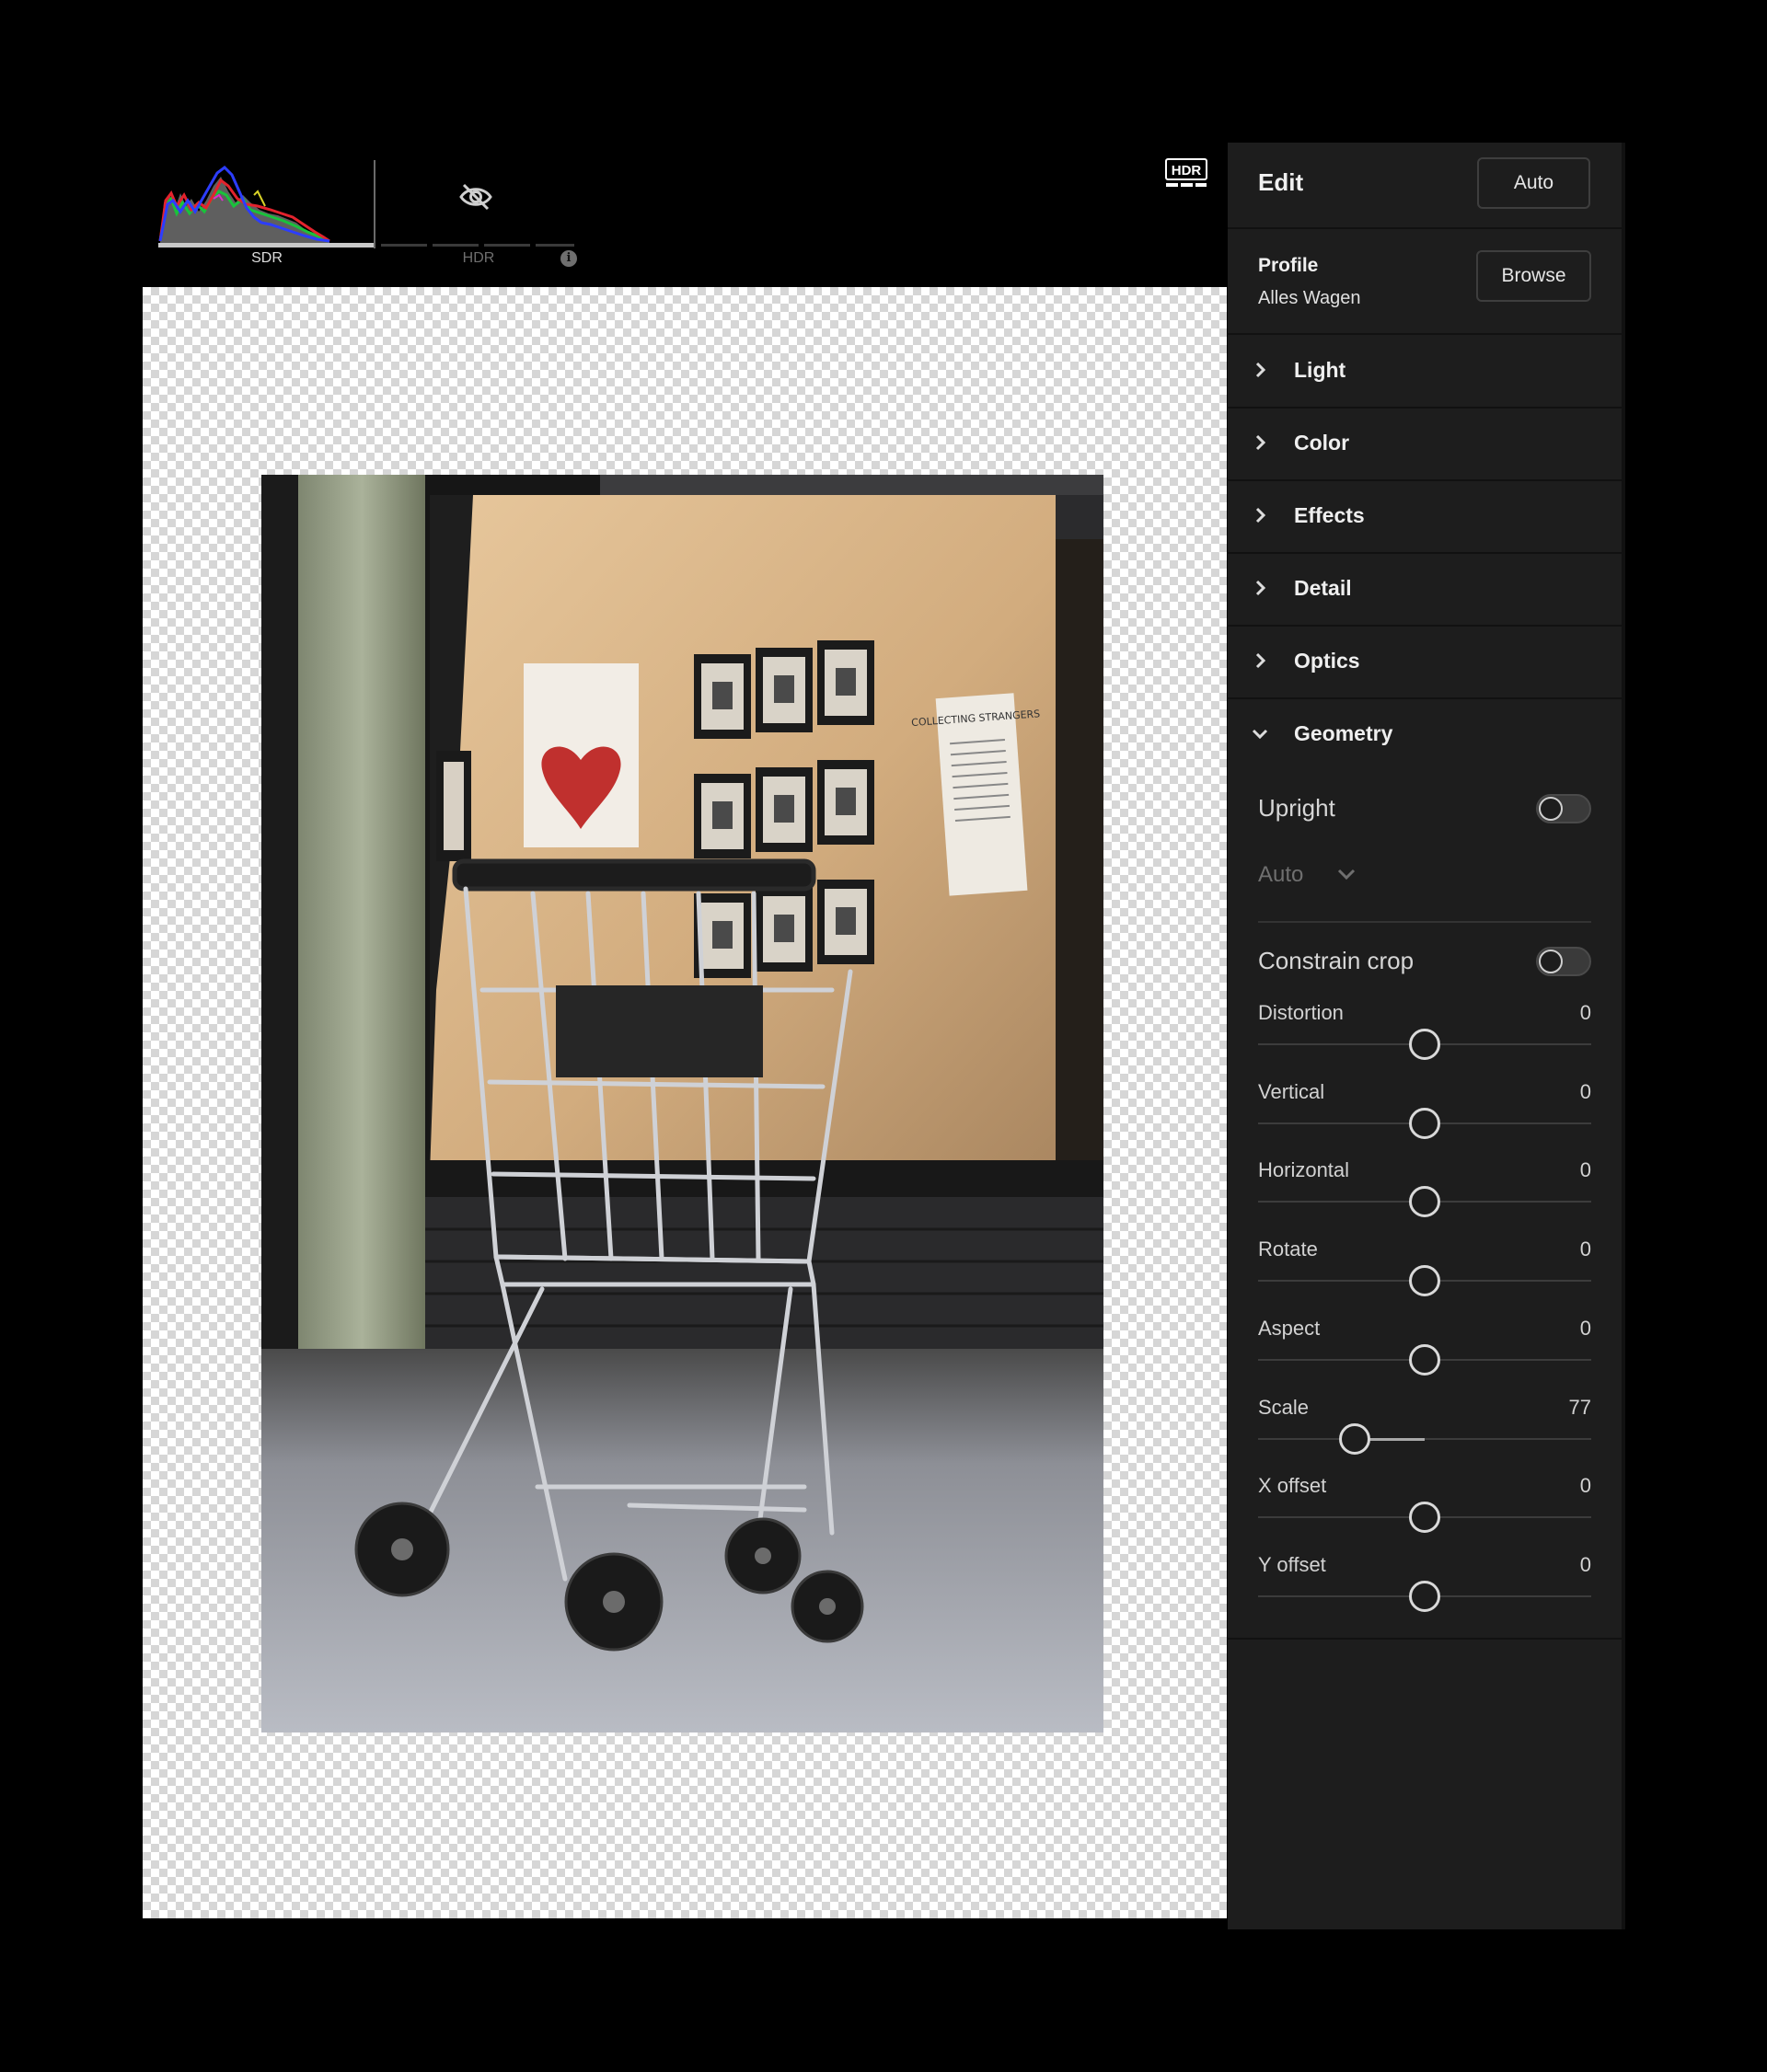 This screenshot has width=1767, height=2072. Describe the element at coordinates (1329, 515) in the screenshot. I see `section-label: Effects` at that location.